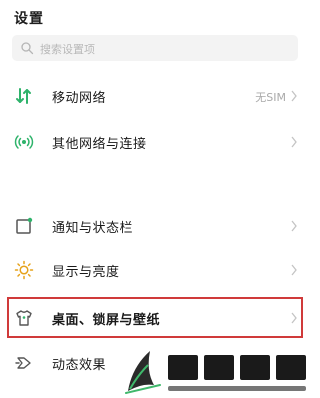 The width and height of the screenshot is (320, 398). I want to click on watermark-logo-icon, so click(216, 371).